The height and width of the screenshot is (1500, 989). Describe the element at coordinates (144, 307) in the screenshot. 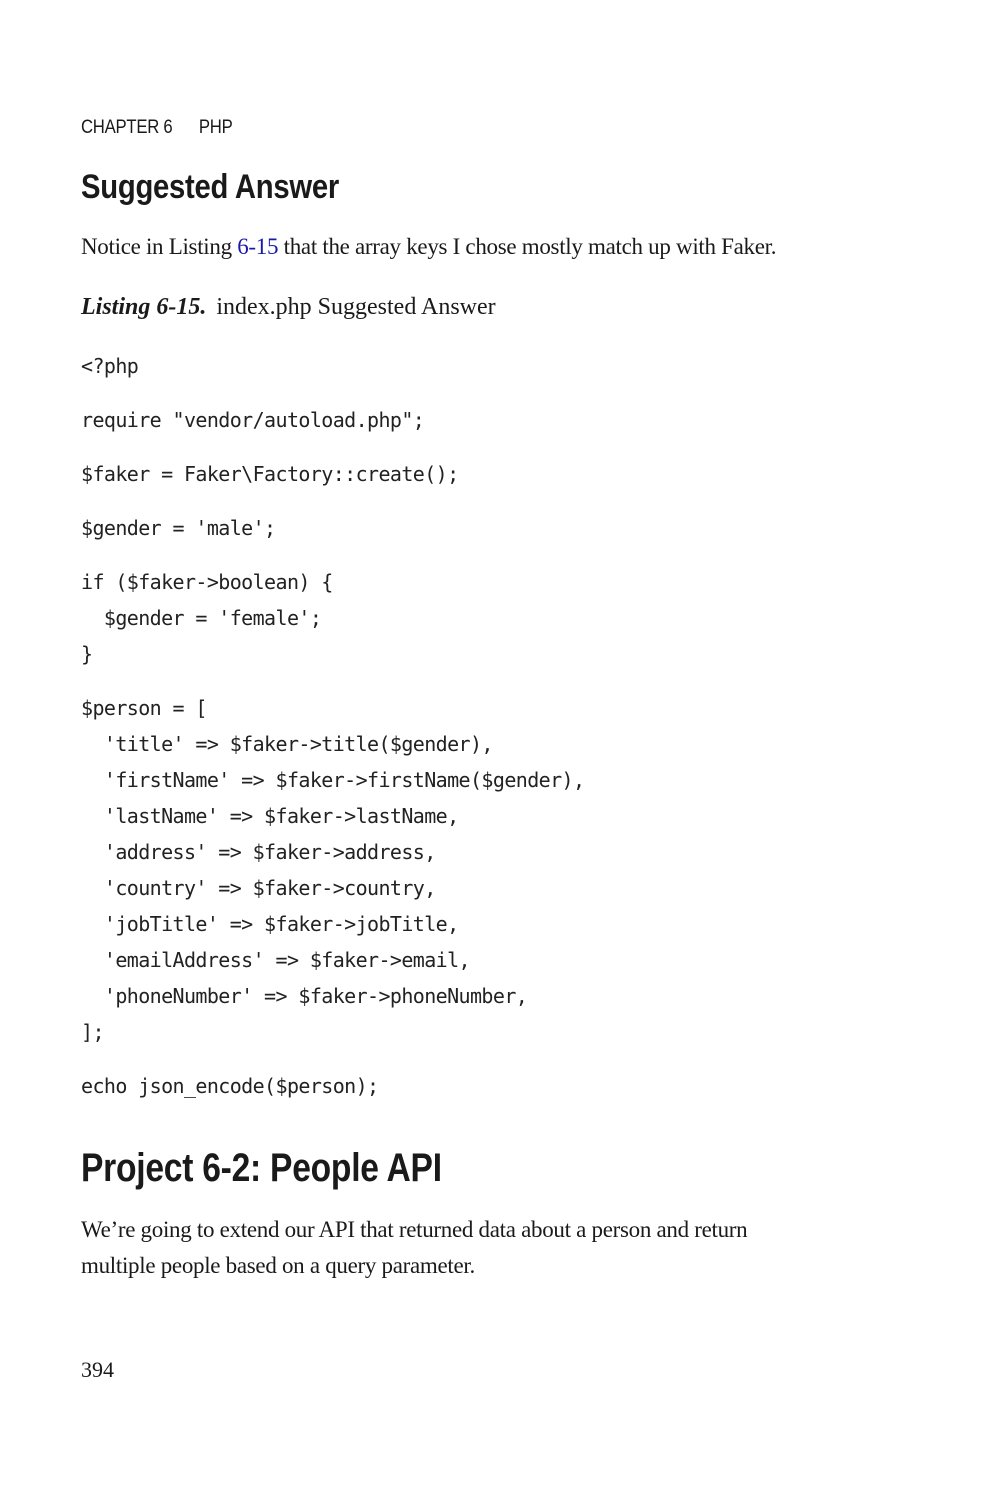

I see `listing-label: Listing 6-15.` at that location.